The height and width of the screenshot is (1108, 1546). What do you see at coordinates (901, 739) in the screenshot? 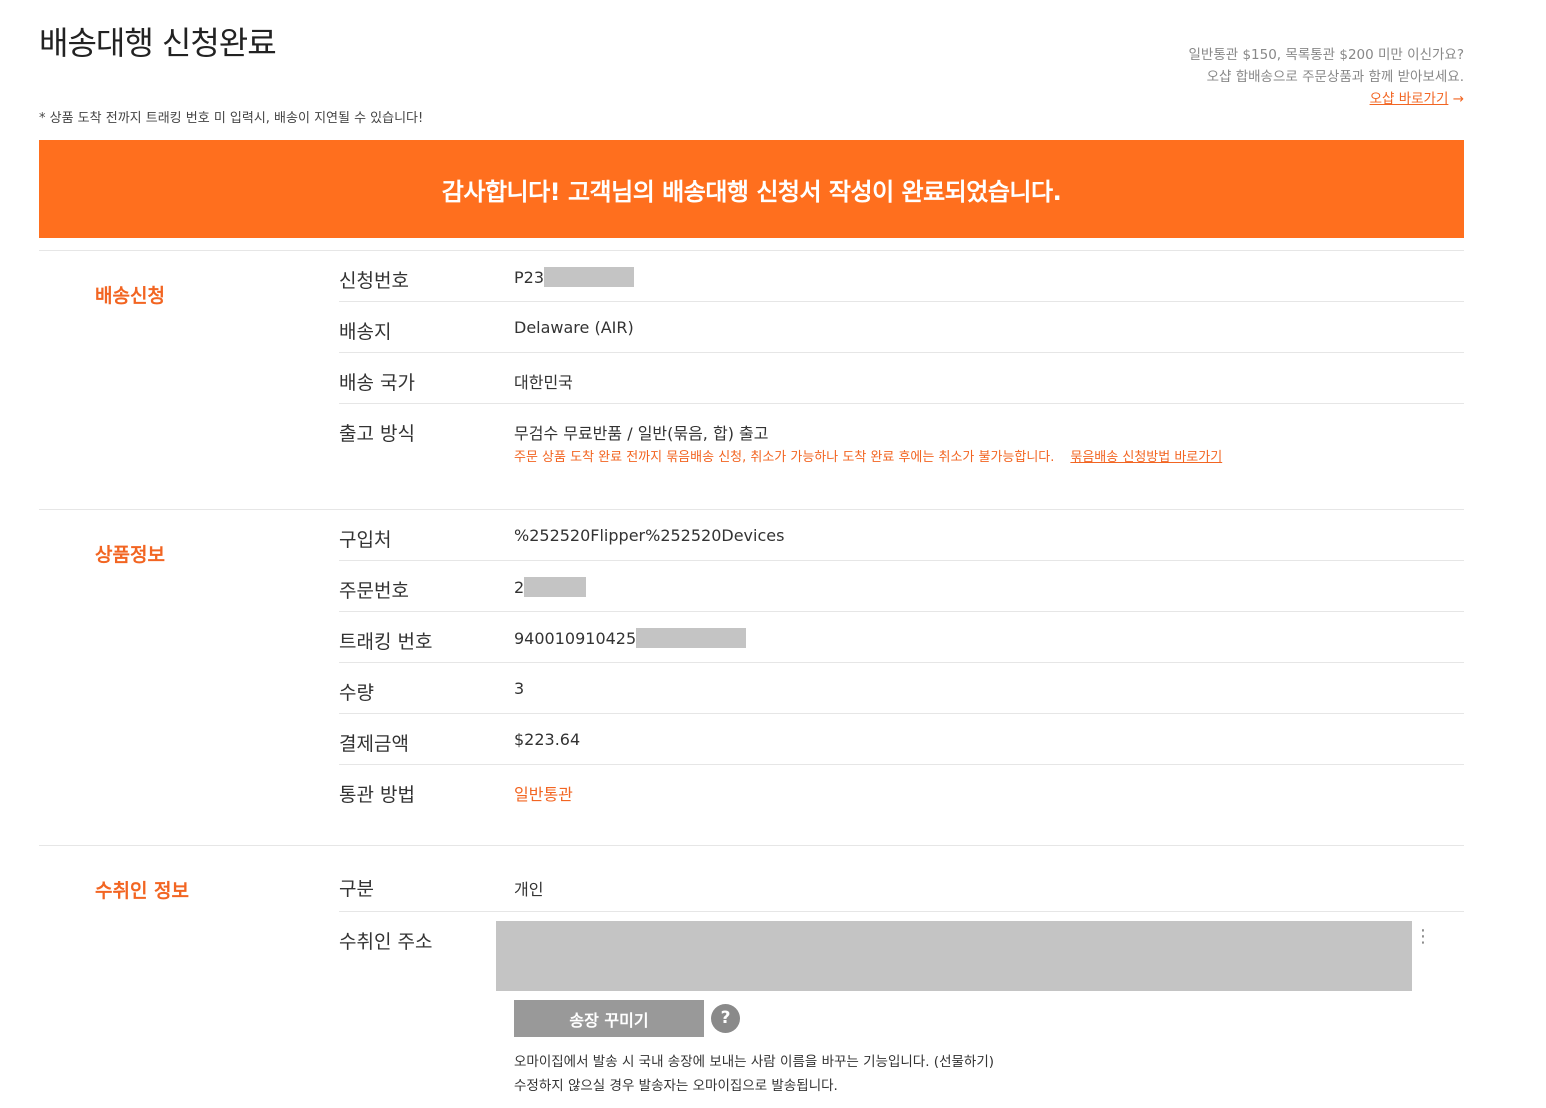
I see `row-payment-amount: 결제금액 $223.64` at bounding box center [901, 739].